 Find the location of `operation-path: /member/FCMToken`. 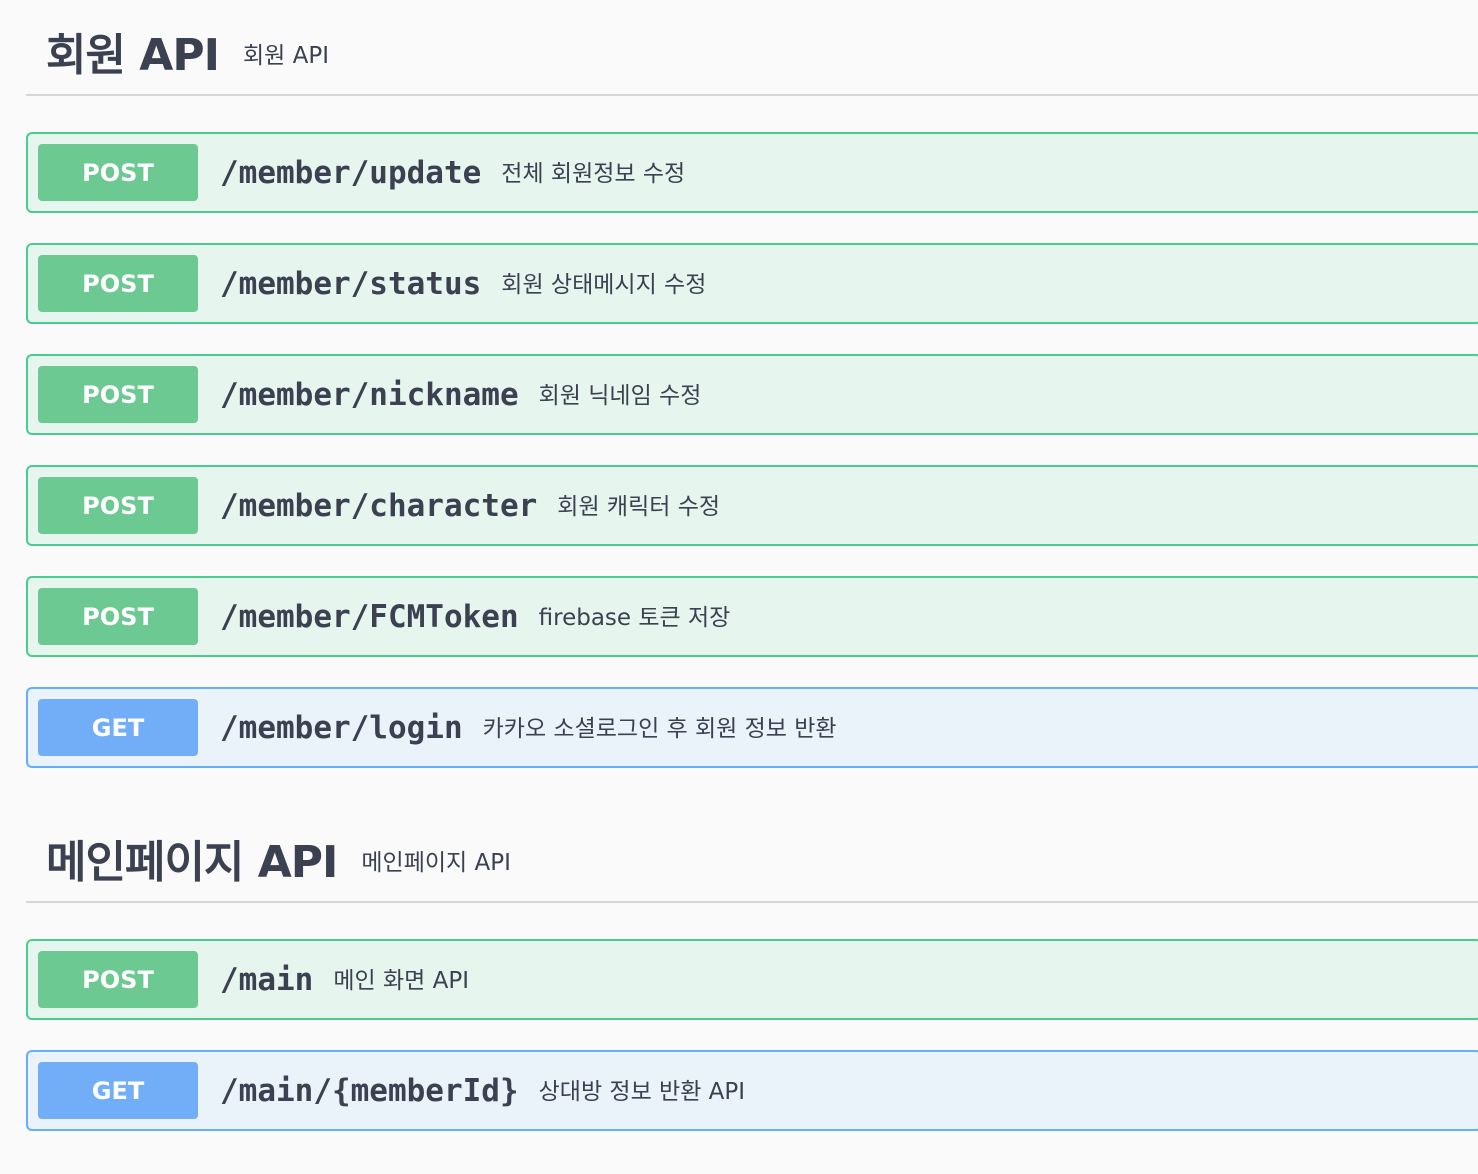

operation-path: /member/FCMToken is located at coordinates (369, 616).